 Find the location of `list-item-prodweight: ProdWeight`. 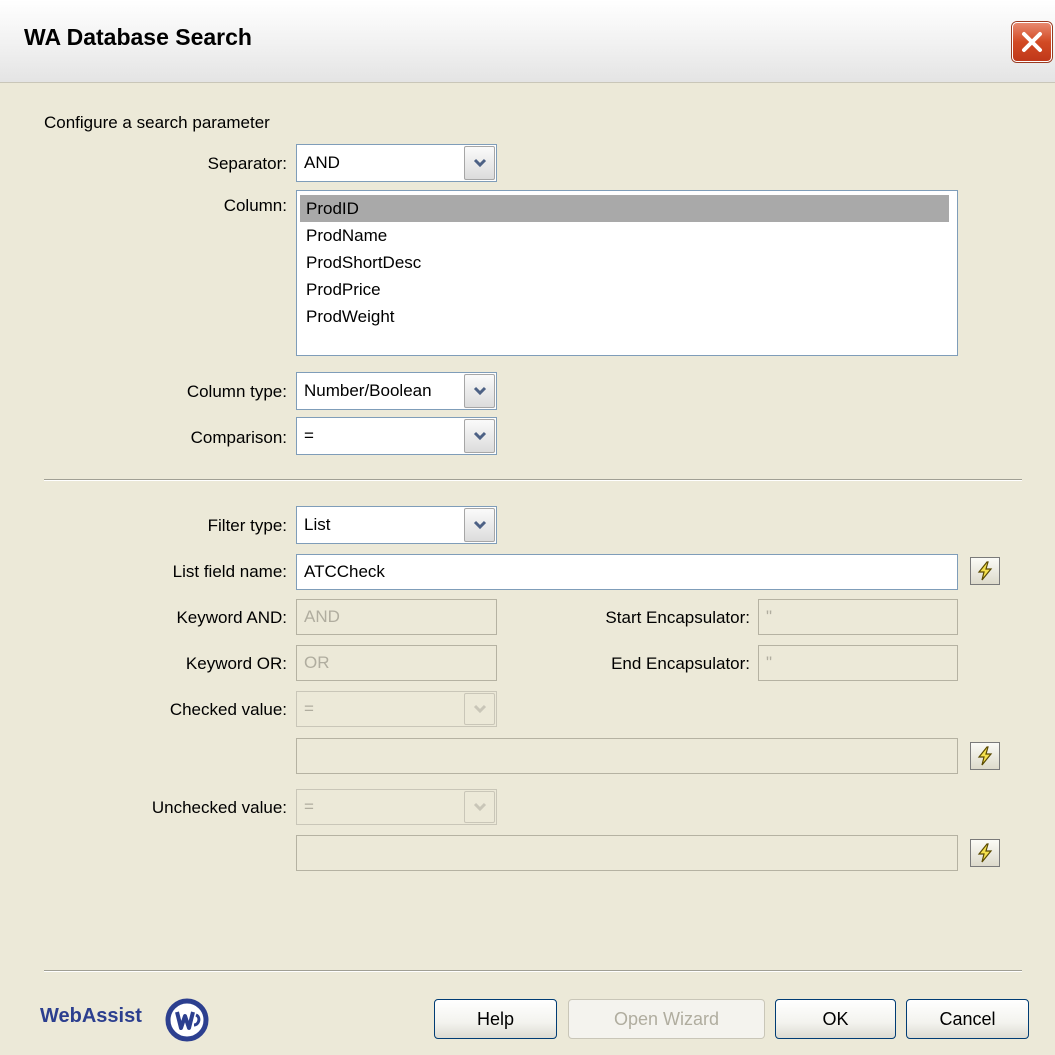

list-item-prodweight: ProdWeight is located at coordinates (624, 316).